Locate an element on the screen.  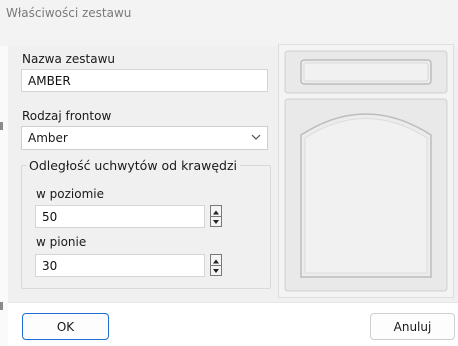
vertical-spin-down is located at coordinates (216, 270).